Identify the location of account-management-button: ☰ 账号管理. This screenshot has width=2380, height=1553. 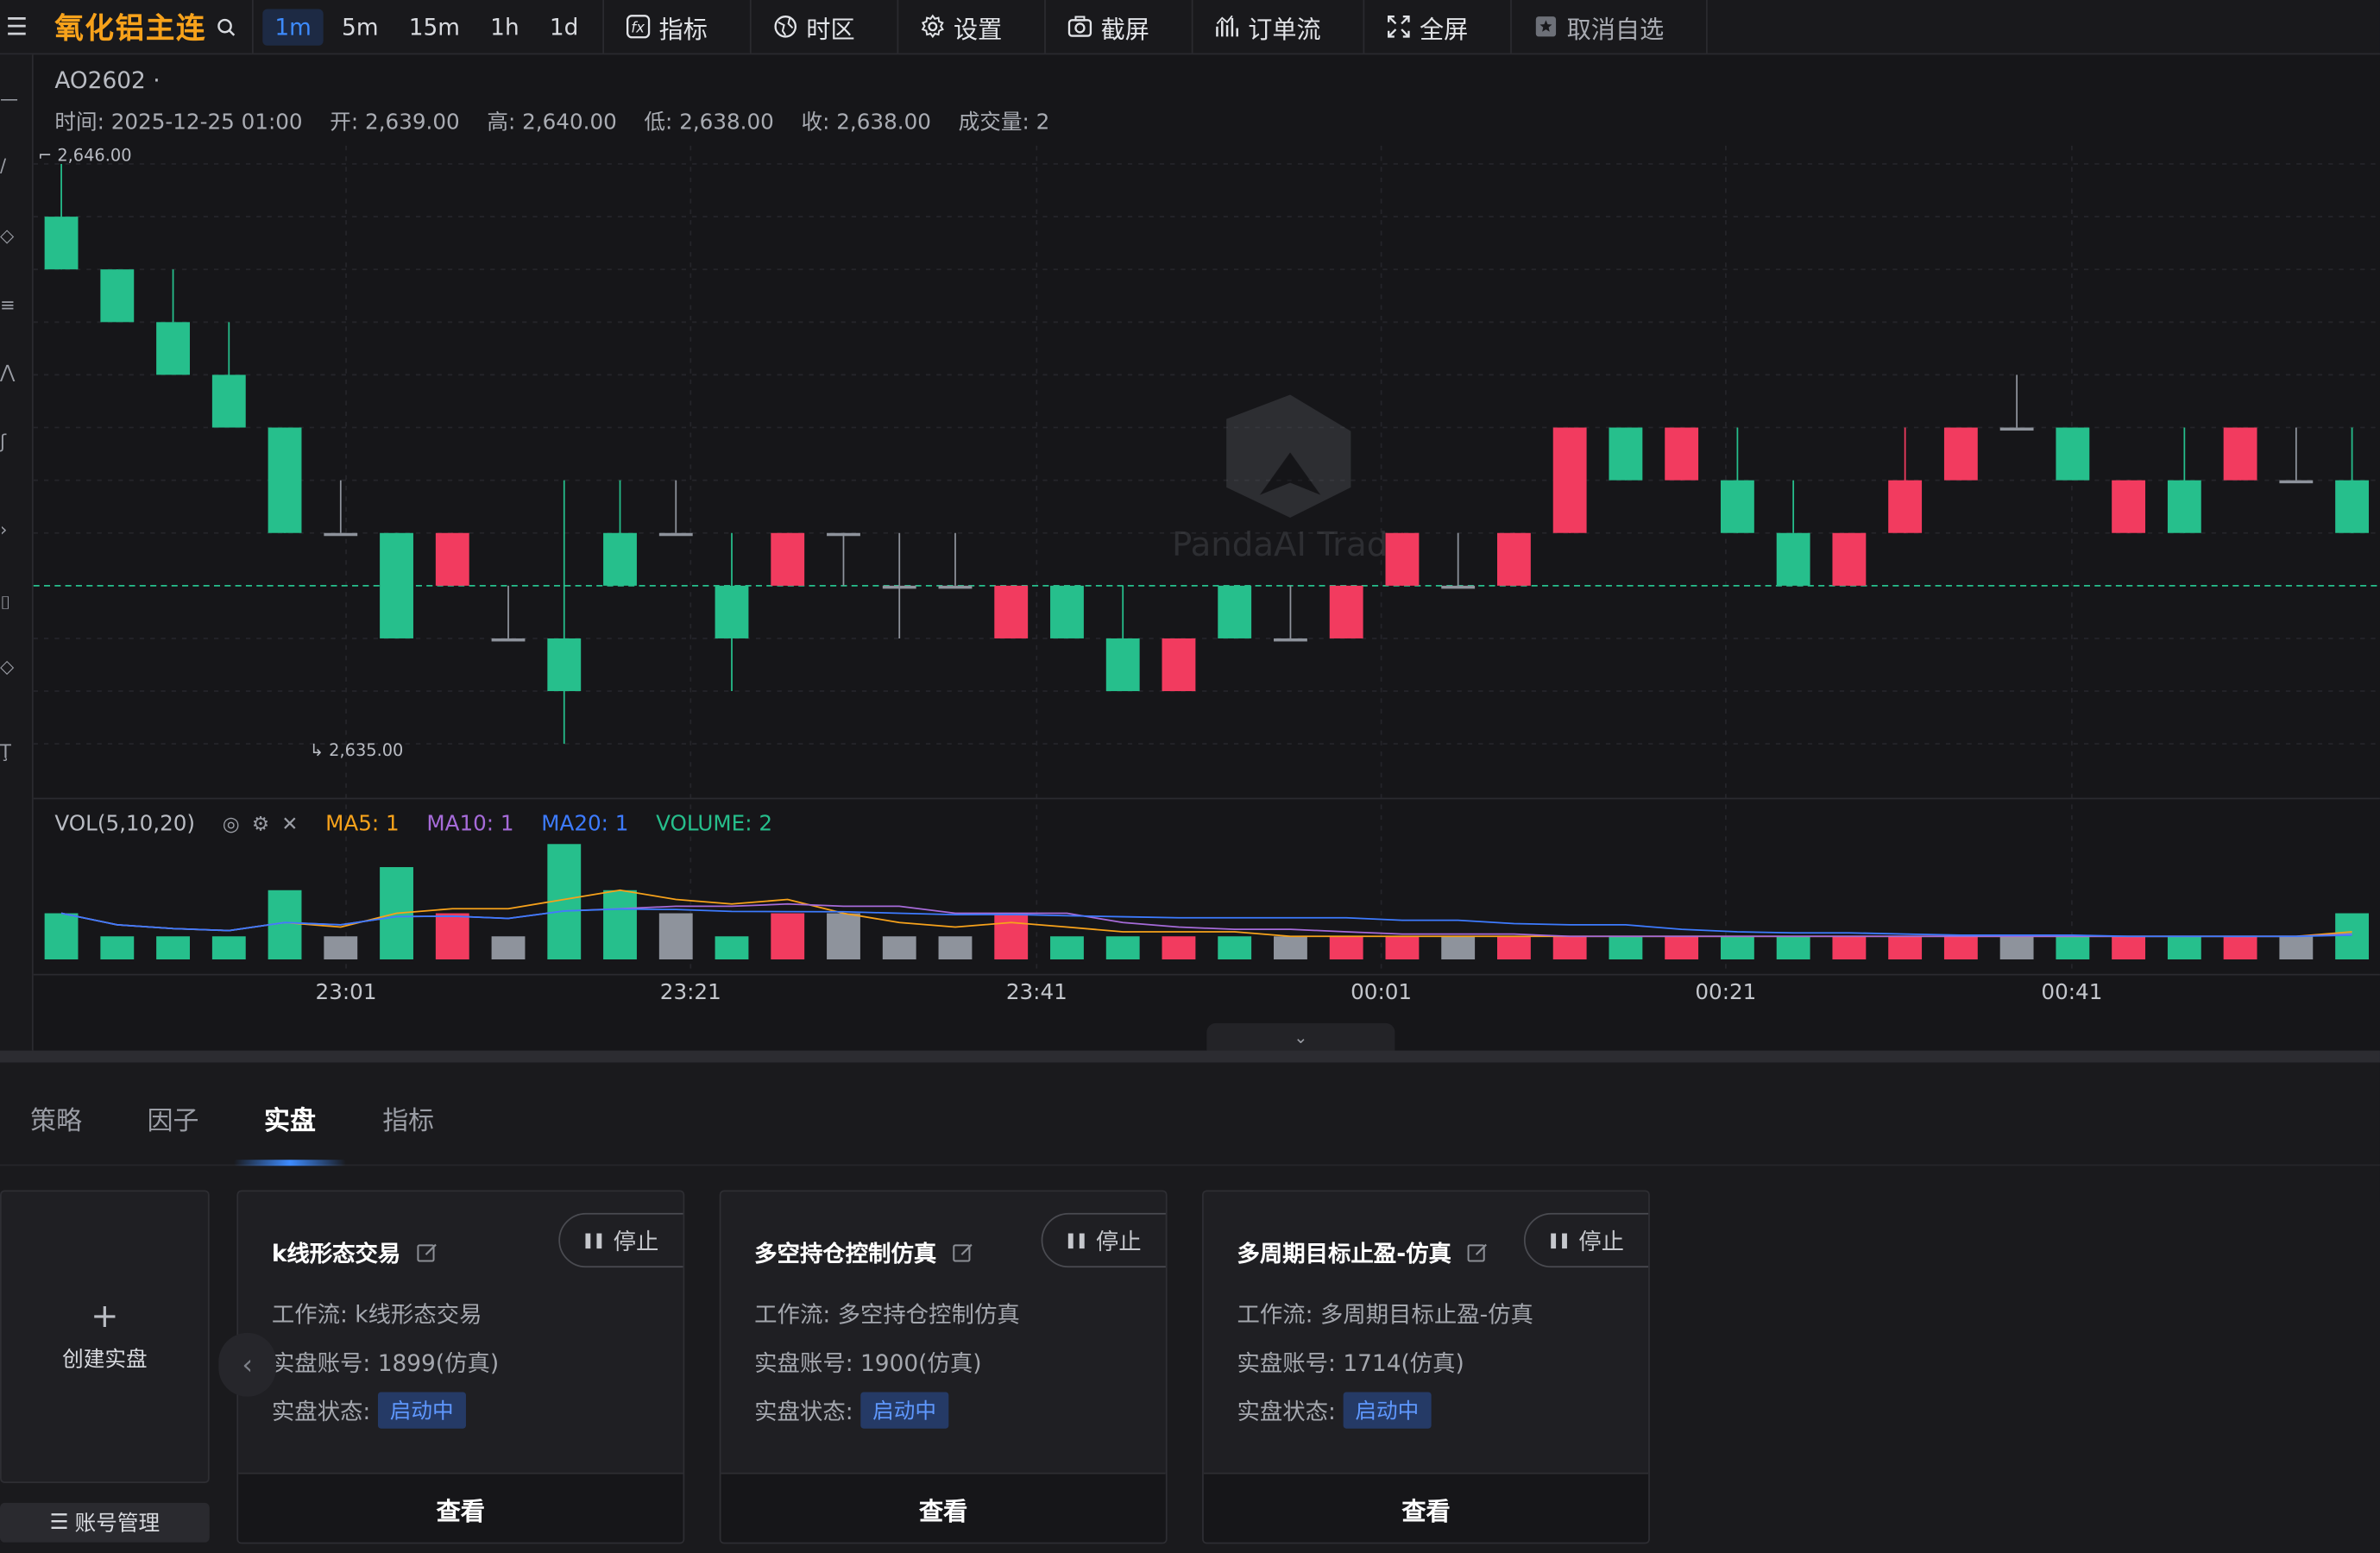
(105, 1522).